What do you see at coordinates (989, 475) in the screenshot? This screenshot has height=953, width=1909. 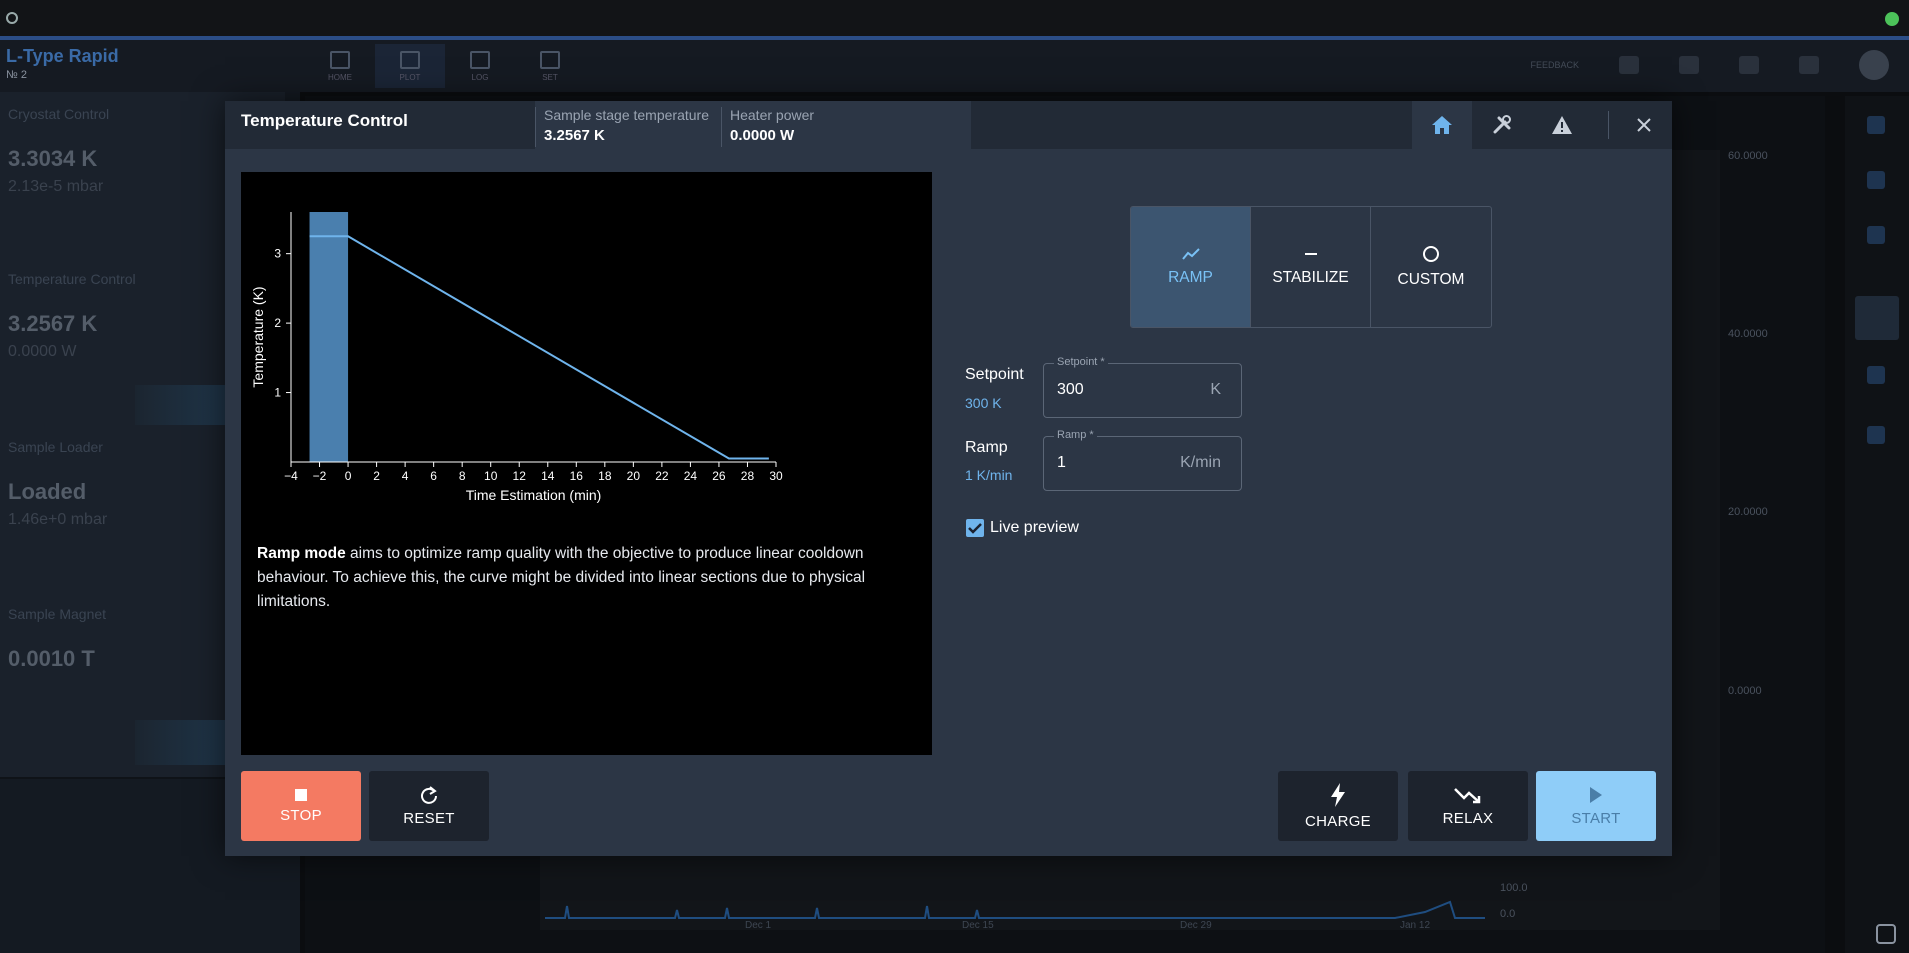 I see `ramp-current: 1 K/min` at bounding box center [989, 475].